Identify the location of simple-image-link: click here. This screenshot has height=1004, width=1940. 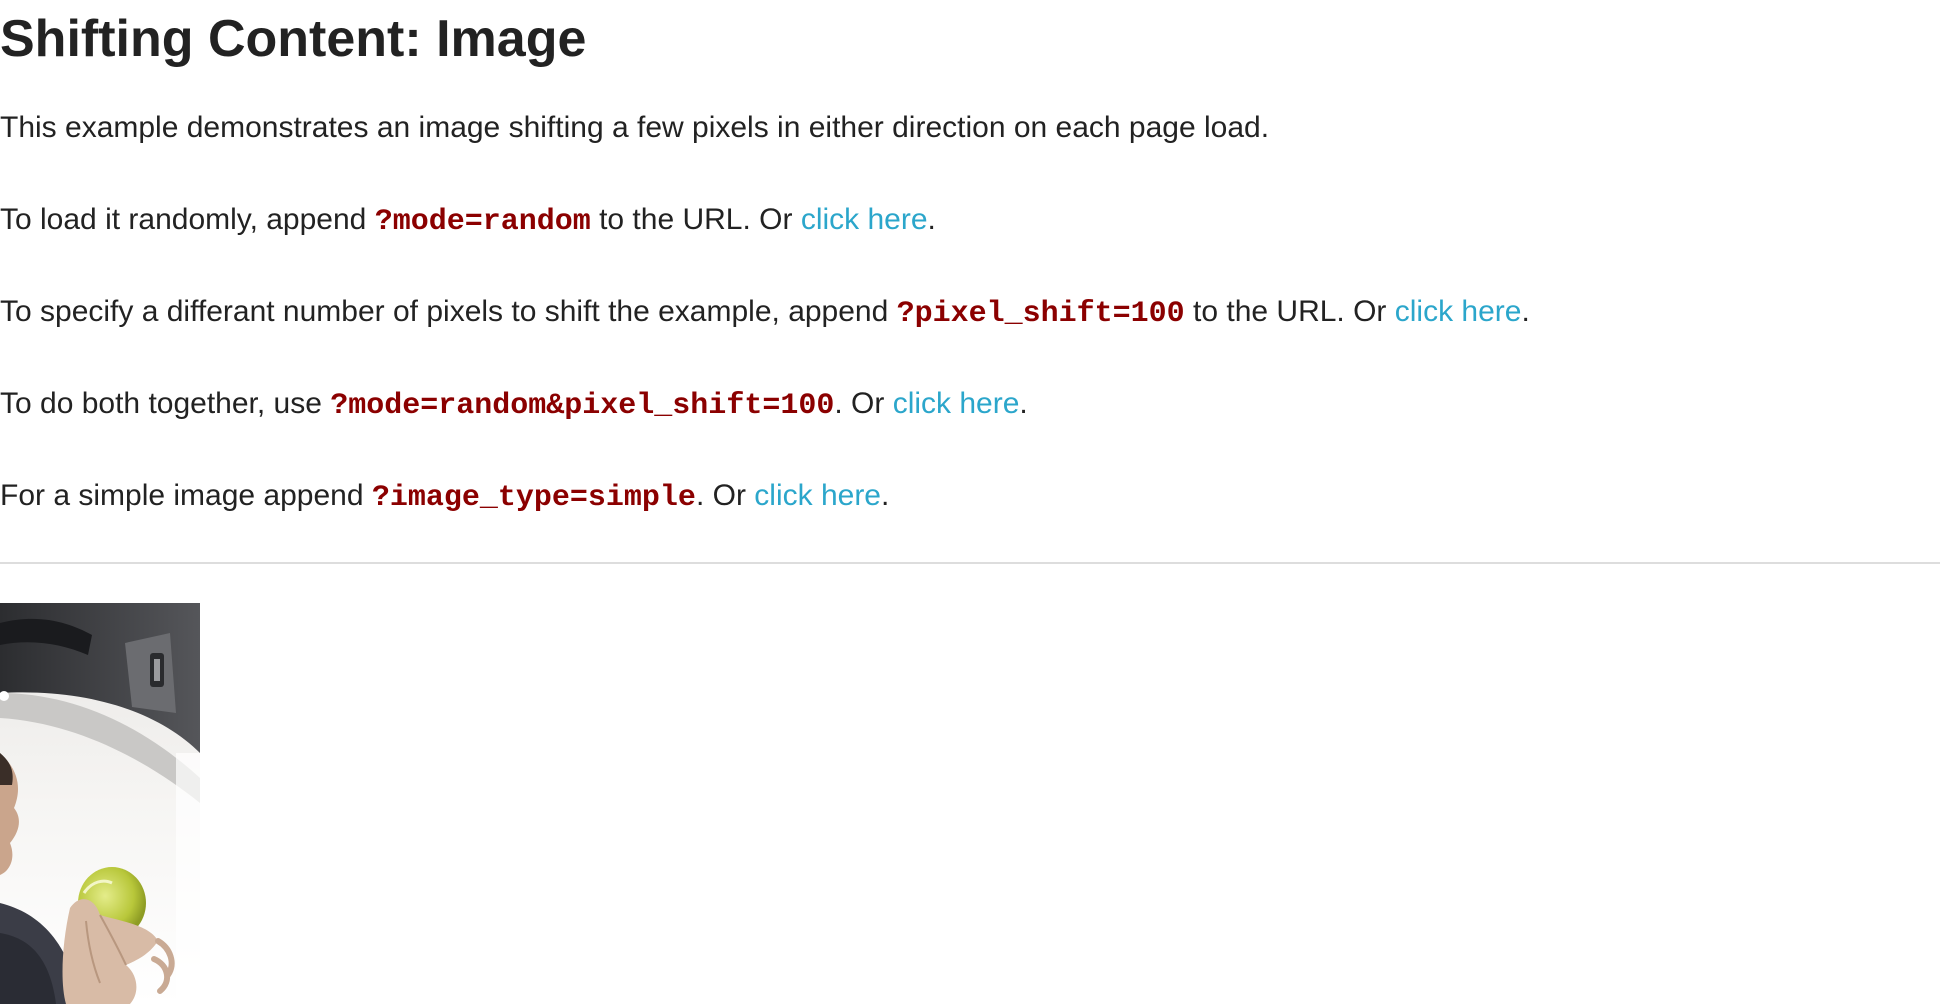
(817, 495).